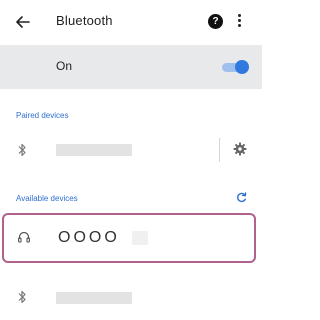  I want to click on device-name: OOOO, so click(89, 237).